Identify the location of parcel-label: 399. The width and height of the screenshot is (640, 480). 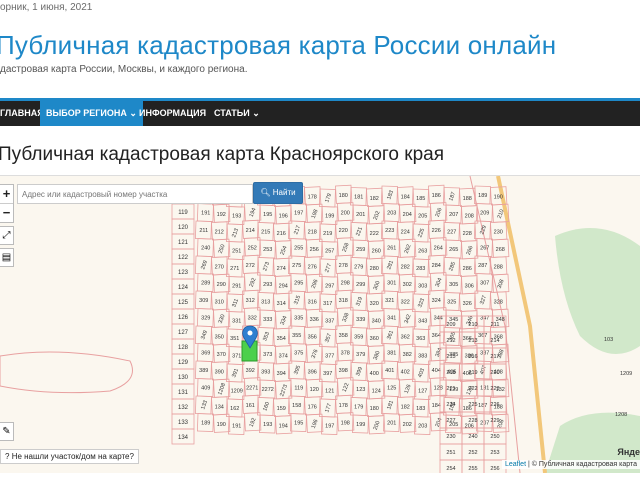
(359, 371).